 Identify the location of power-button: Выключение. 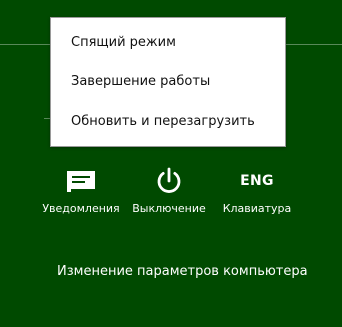
(169, 190).